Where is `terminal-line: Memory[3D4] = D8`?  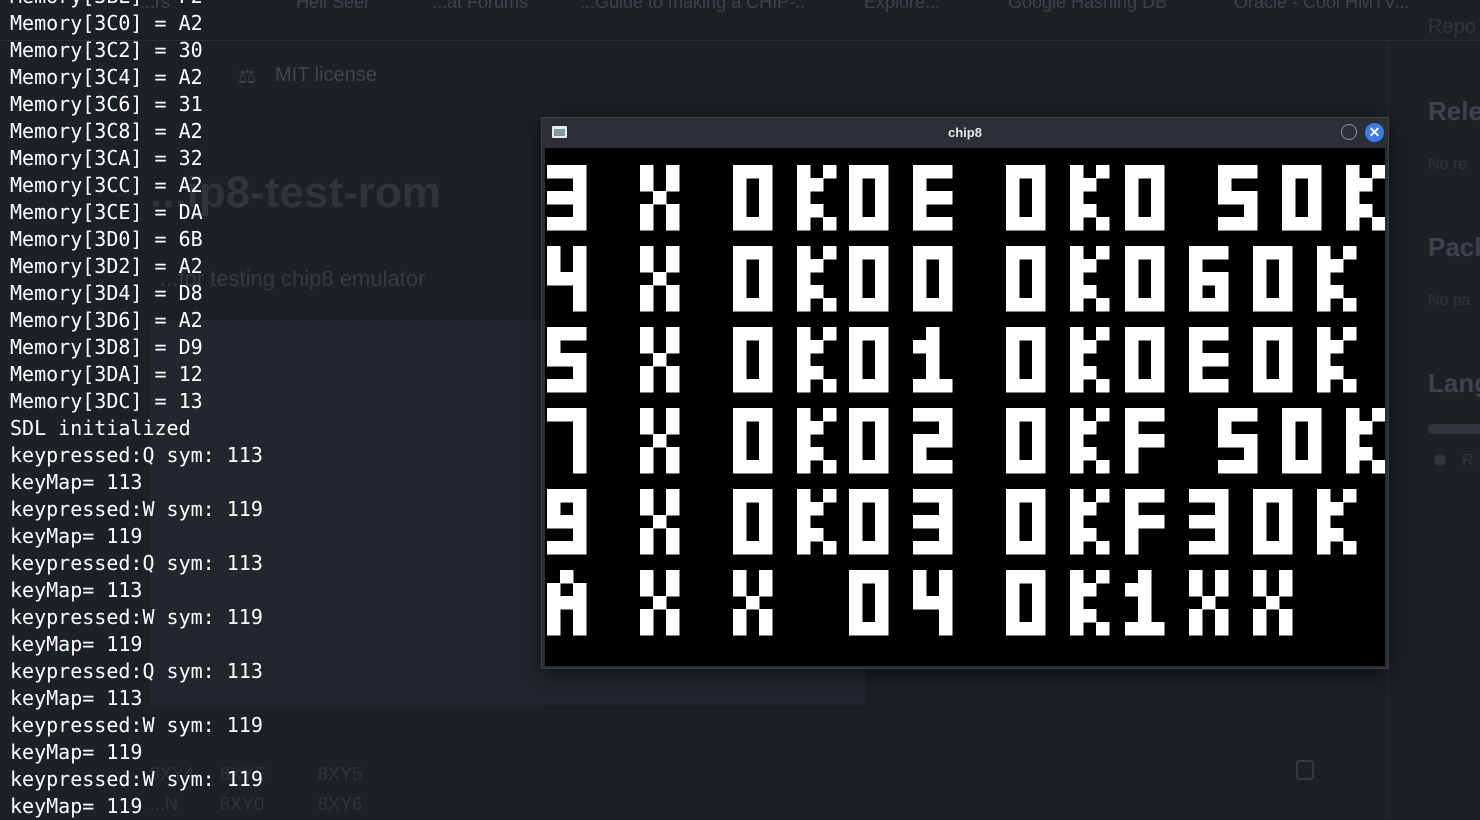
terminal-line: Memory[3D4] = D8 is located at coordinates (106, 293).